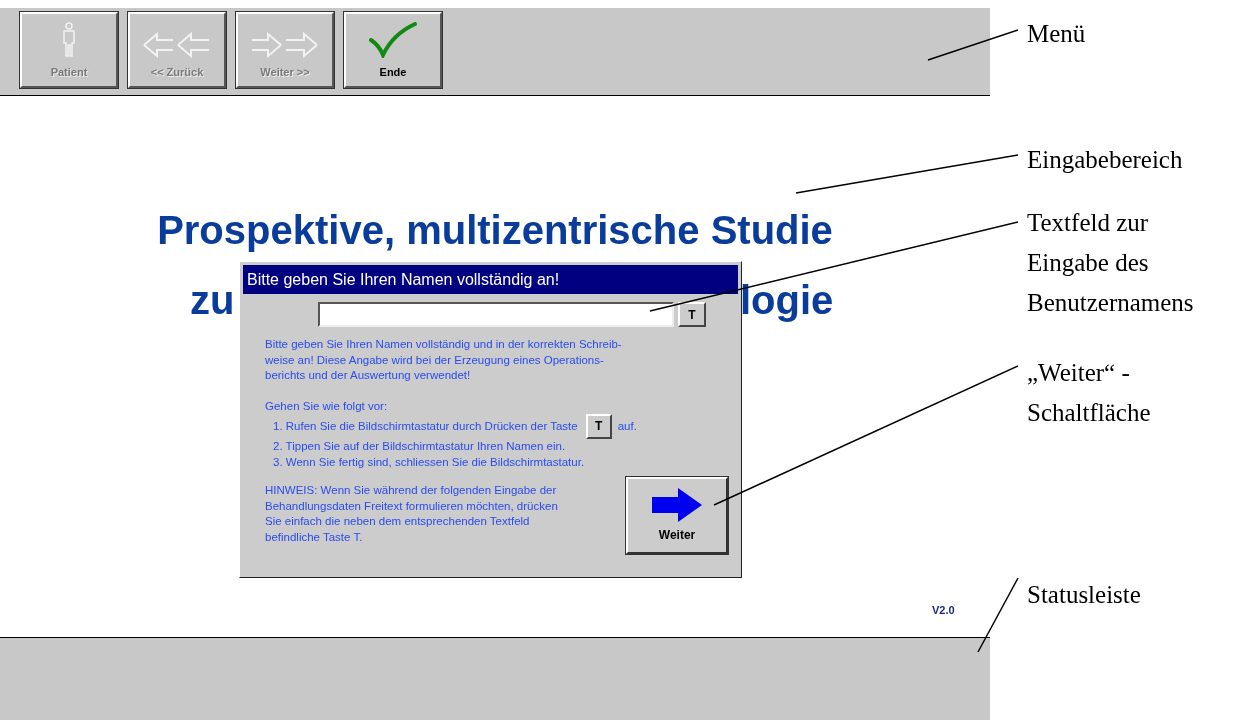  I want to click on annotation-label: Statusleiste, so click(1084, 595).